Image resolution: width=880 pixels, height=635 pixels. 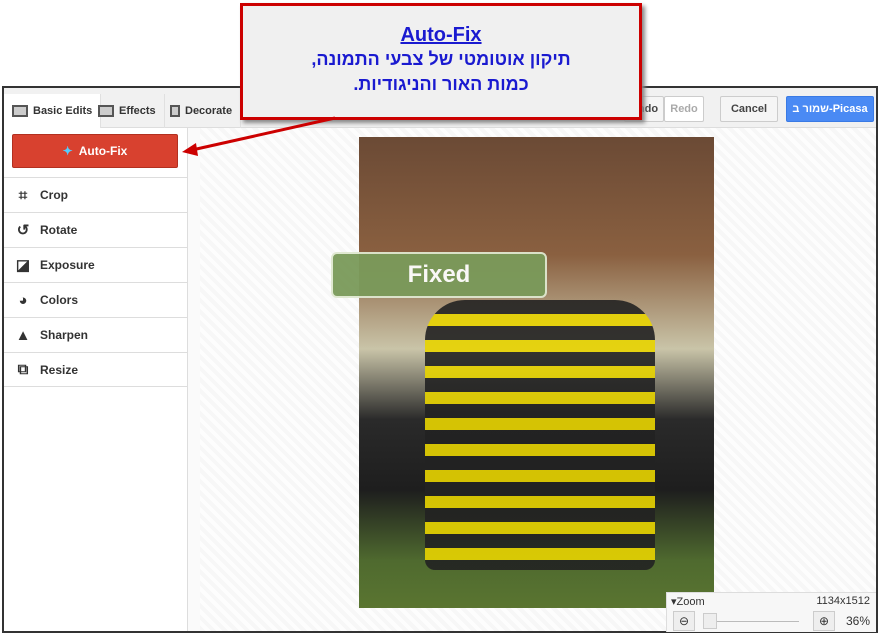 What do you see at coordinates (259, 136) in the screenshot?
I see `annotation-arrow` at bounding box center [259, 136].